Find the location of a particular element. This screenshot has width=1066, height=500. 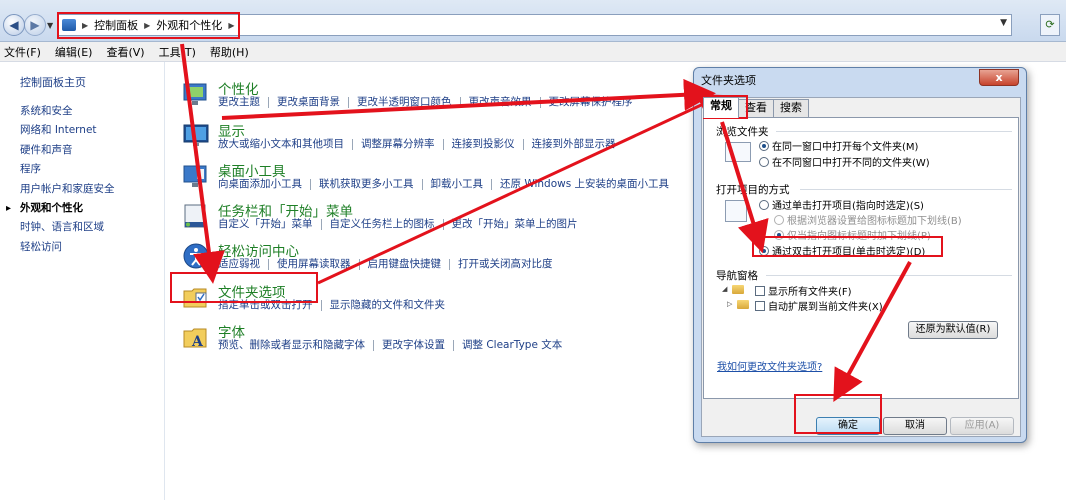

close-icon: x is located at coordinates (999, 77).